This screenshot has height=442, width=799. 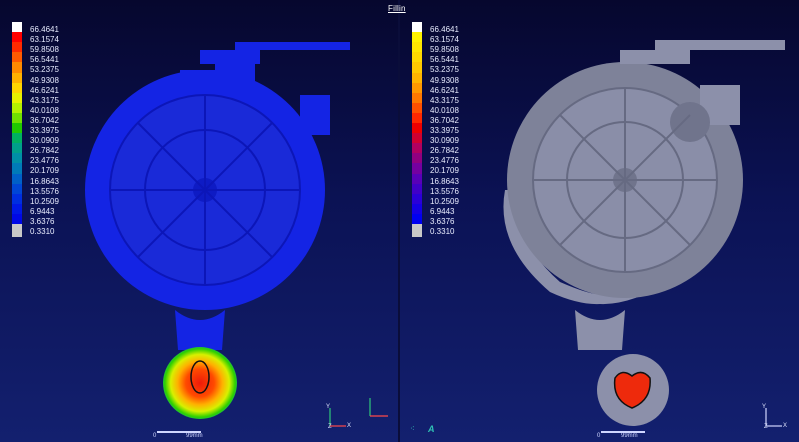 I want to click on axis-triad-left: Y Z X, so click(x=337, y=417).